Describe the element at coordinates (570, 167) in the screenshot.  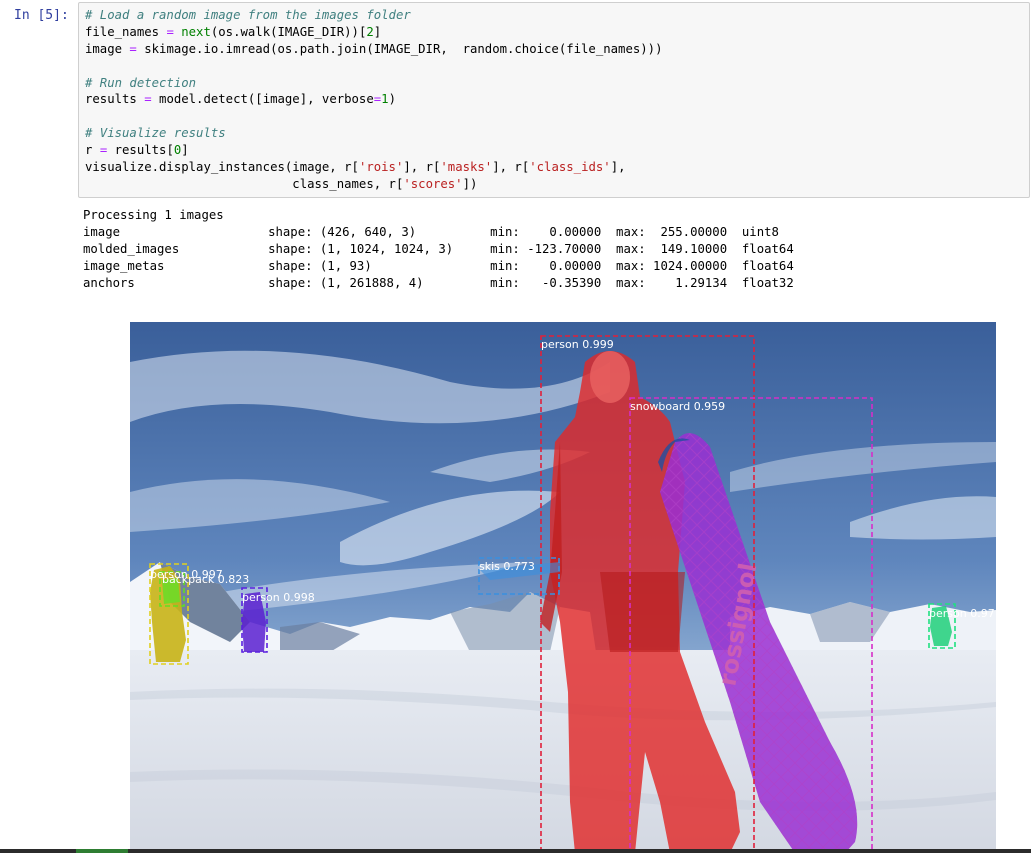
I see `code-token: 'class_ids'` at that location.